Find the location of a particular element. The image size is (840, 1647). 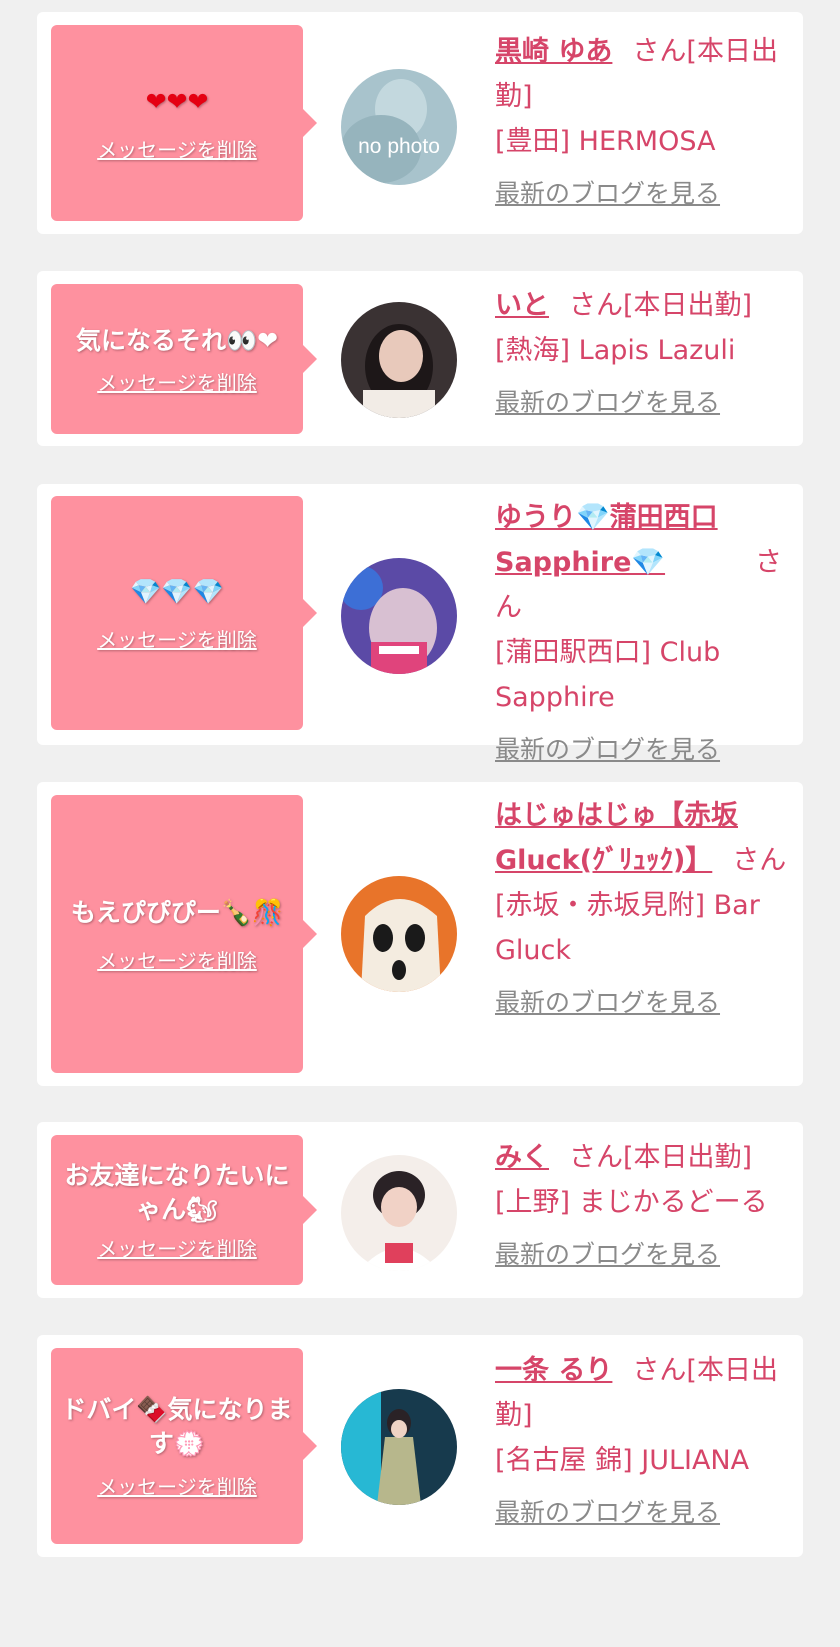

message-bubble: 気になるそれ👀❤ メッセージを削除 is located at coordinates (184, 359).